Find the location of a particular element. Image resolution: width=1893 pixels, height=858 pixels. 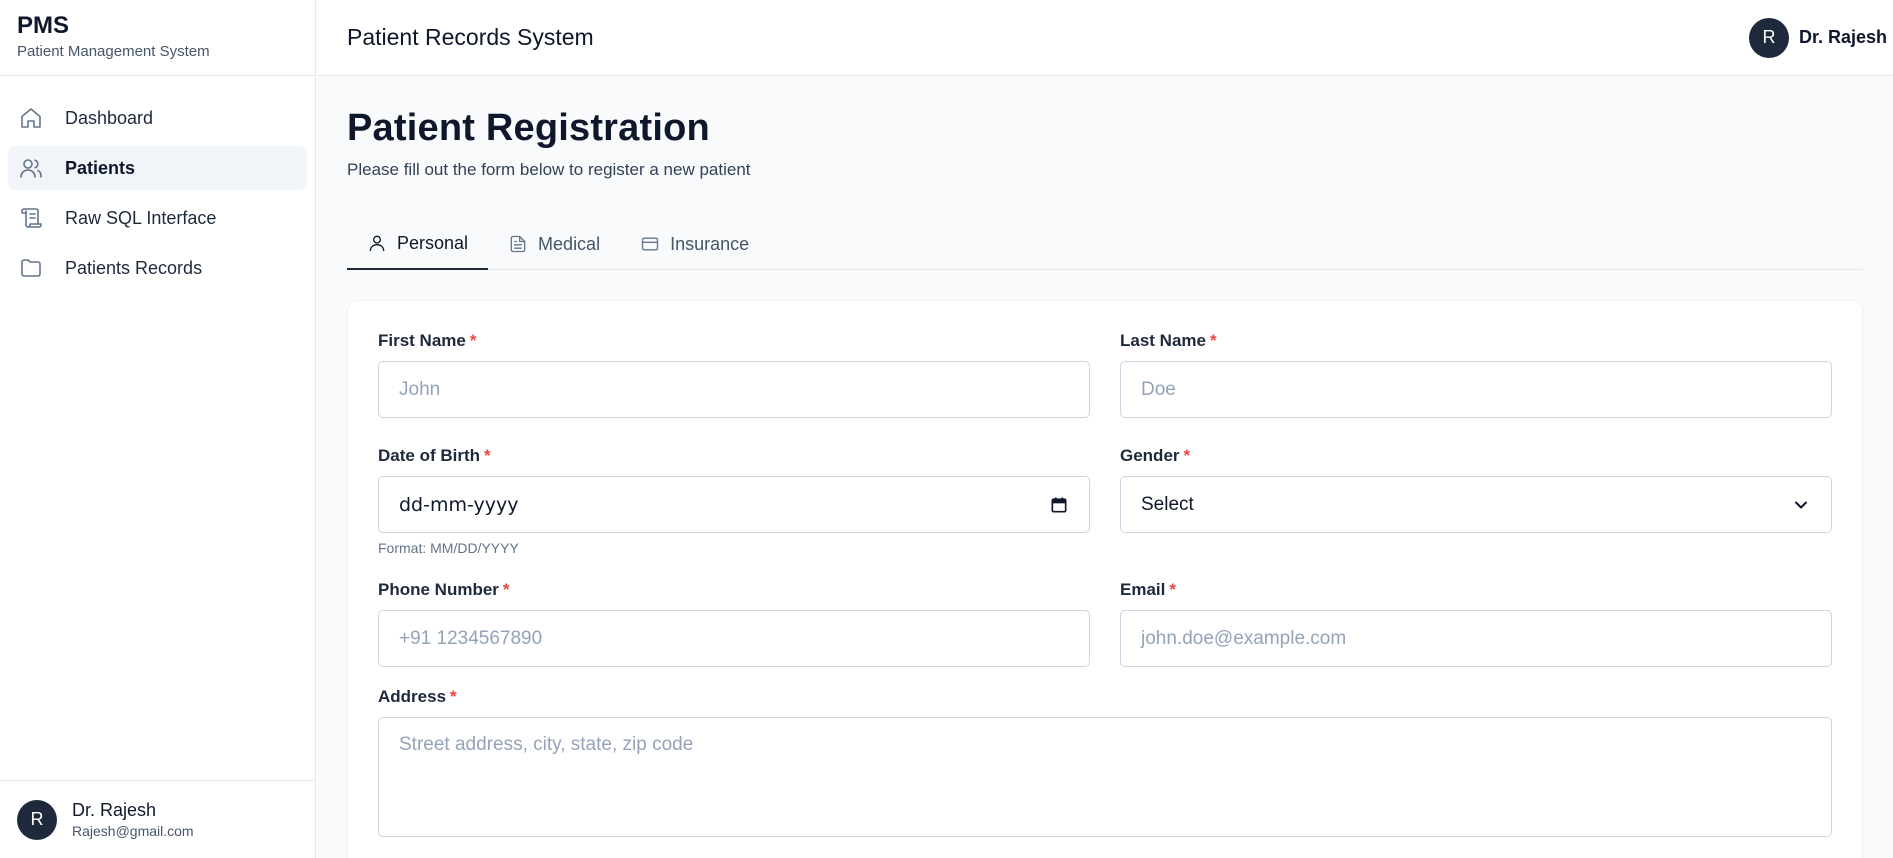

tab-label: Insurance is located at coordinates (710, 243).